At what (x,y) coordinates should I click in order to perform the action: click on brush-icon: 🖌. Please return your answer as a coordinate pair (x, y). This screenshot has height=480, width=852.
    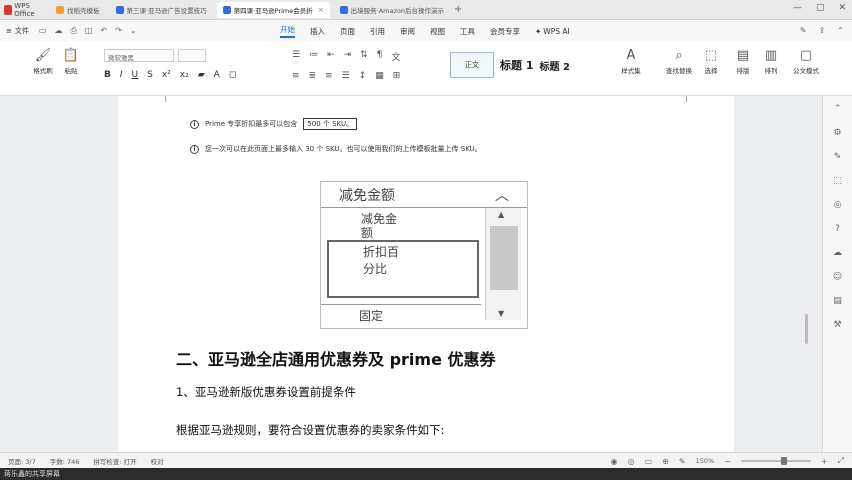
    Looking at the image, I should click on (43, 55).